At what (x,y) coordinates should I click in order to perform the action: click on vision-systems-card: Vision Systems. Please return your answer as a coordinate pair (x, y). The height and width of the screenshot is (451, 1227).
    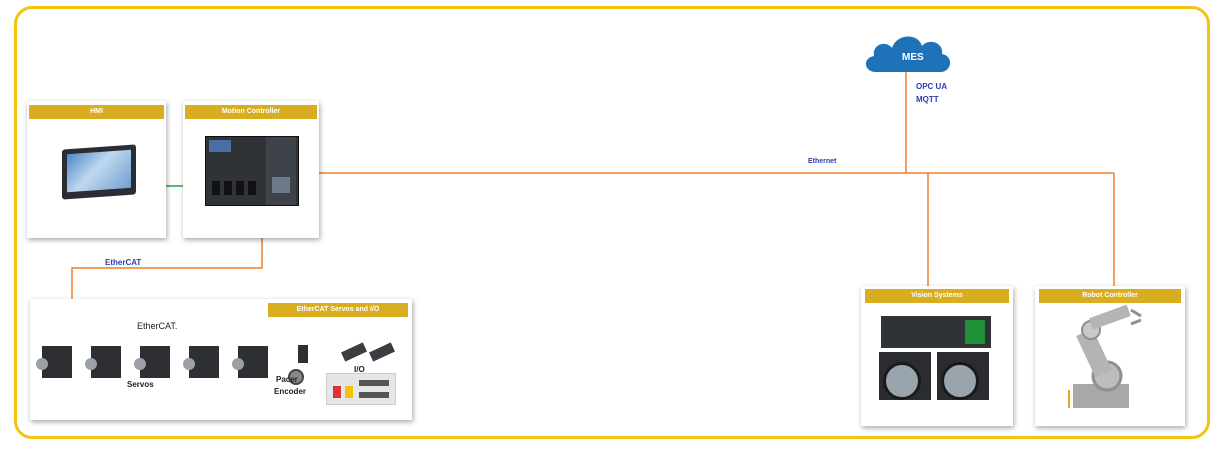
    Looking at the image, I should click on (937, 356).